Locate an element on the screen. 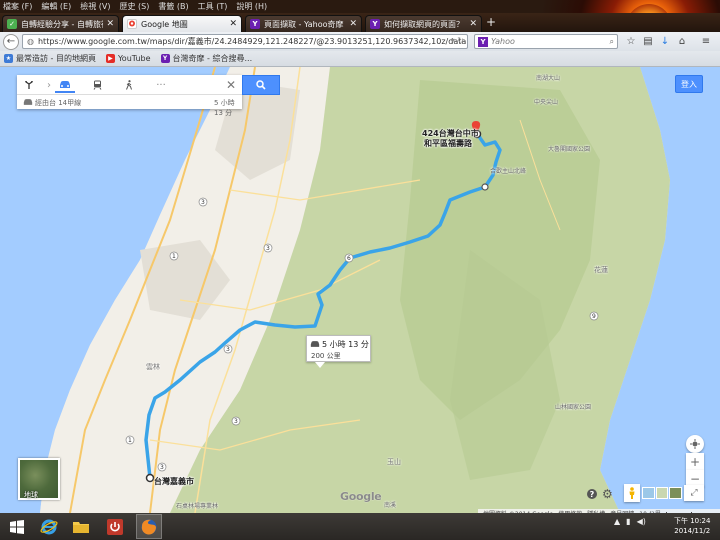  firefox-icon is located at coordinates (149, 526).